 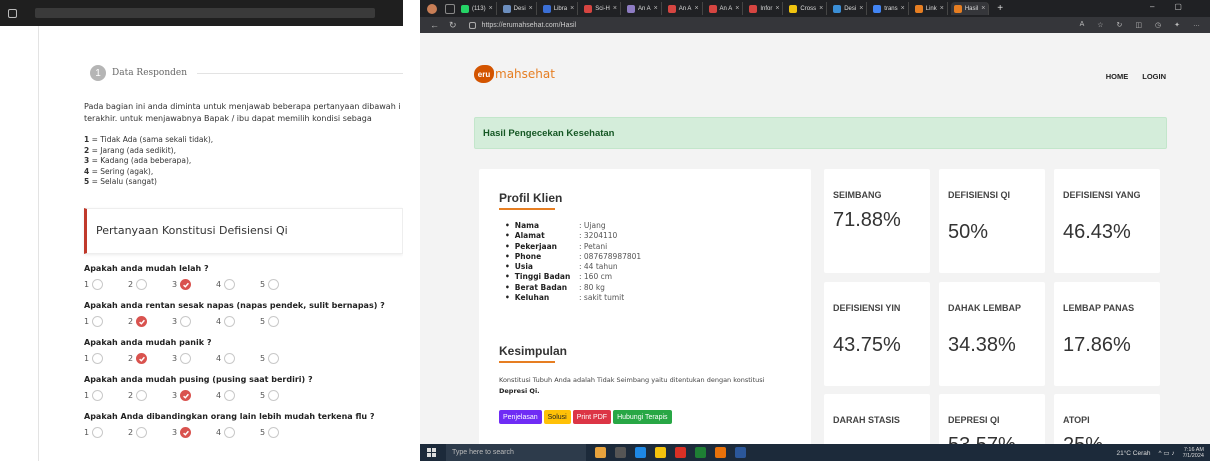 I want to click on browser-tab: (113) ×, so click(x=477, y=8).